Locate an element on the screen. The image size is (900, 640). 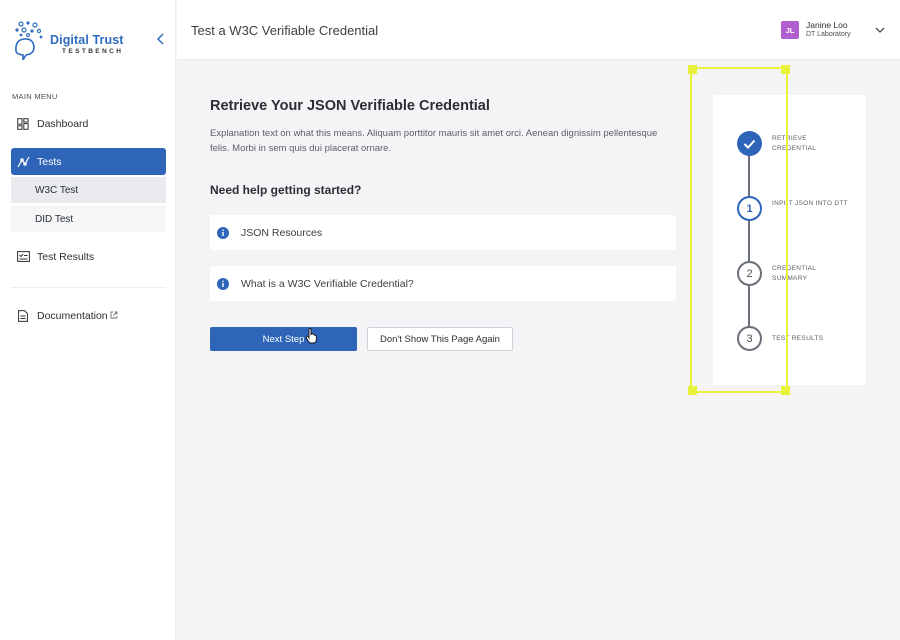
external-link-icon is located at coordinates (114, 316).